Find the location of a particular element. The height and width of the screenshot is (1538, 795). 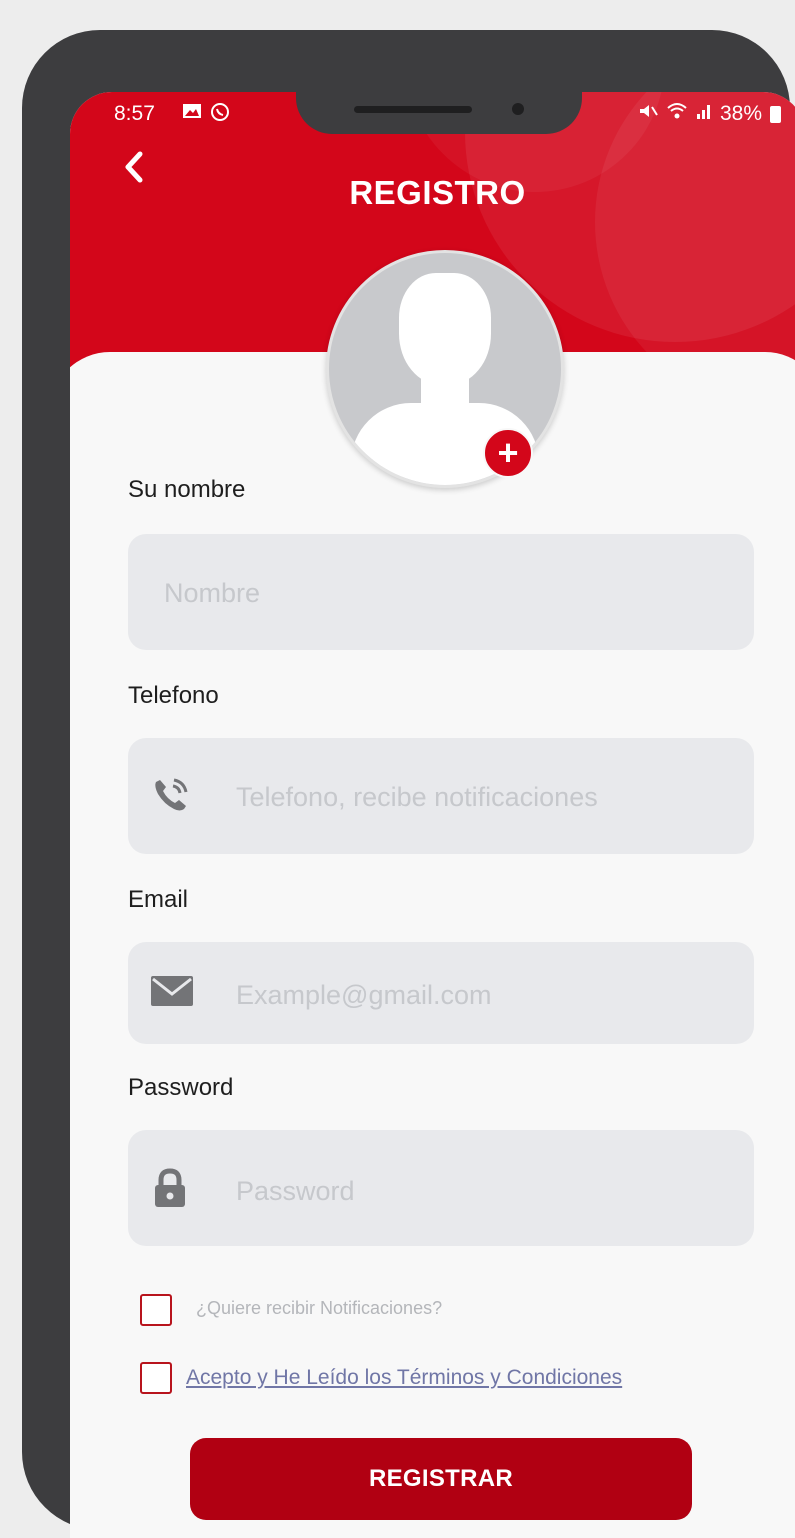

register-button: REGISTRAR is located at coordinates (441, 1479).